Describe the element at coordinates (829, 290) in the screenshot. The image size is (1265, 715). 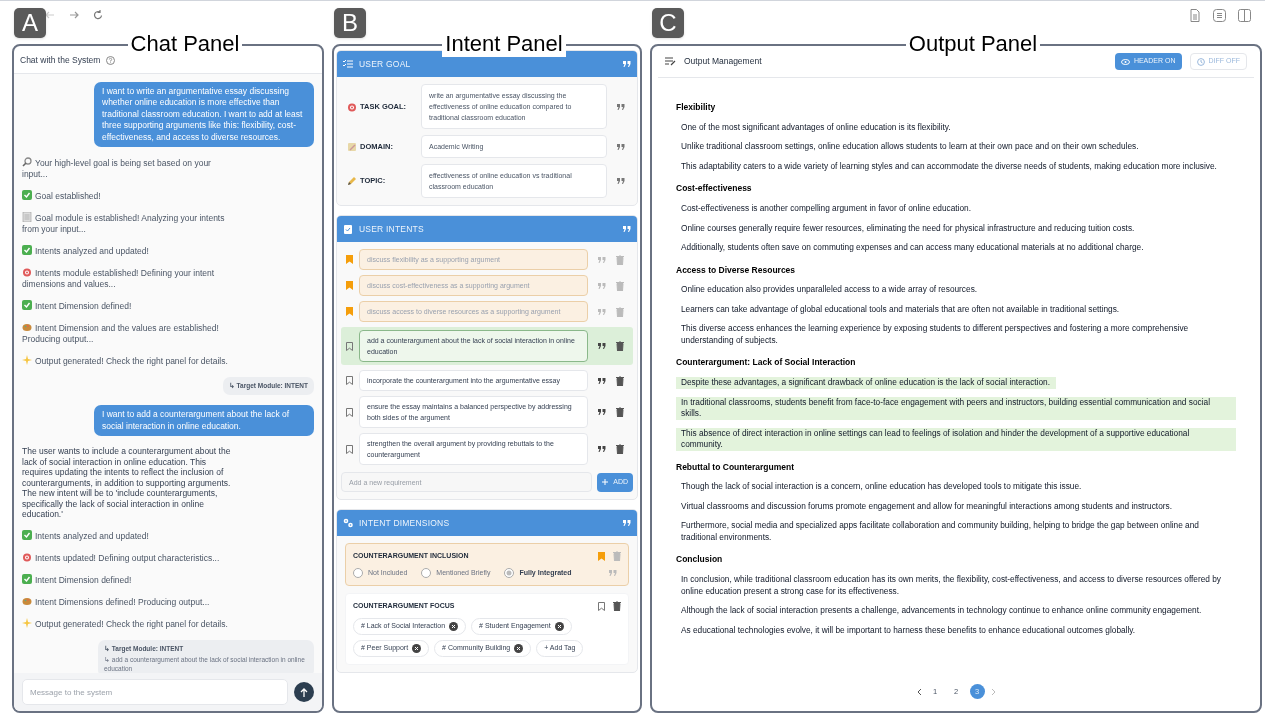
I see `paragraph: Online education also provides unparalleled access to a wide array of resources.` at that location.